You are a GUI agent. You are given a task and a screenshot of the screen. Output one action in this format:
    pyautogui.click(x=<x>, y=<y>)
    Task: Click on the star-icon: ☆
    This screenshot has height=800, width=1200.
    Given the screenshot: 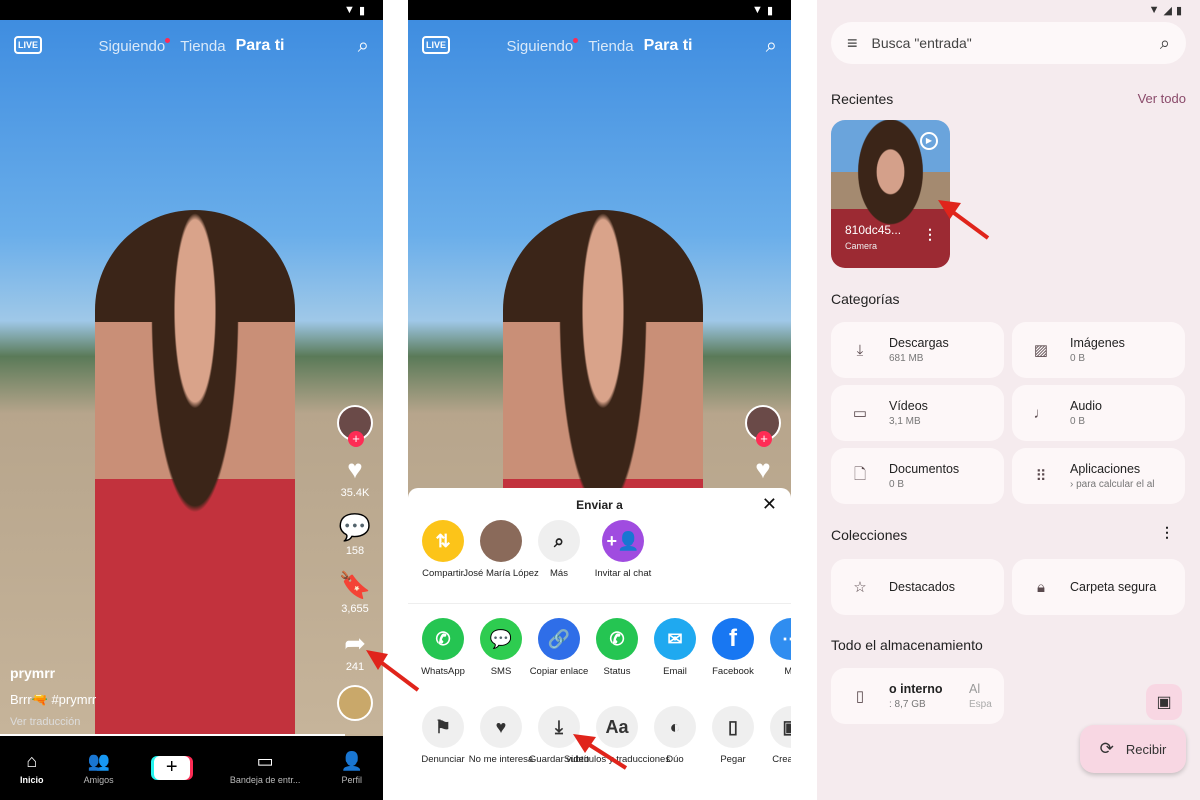 What is the action you would take?
    pyautogui.click(x=860, y=587)
    